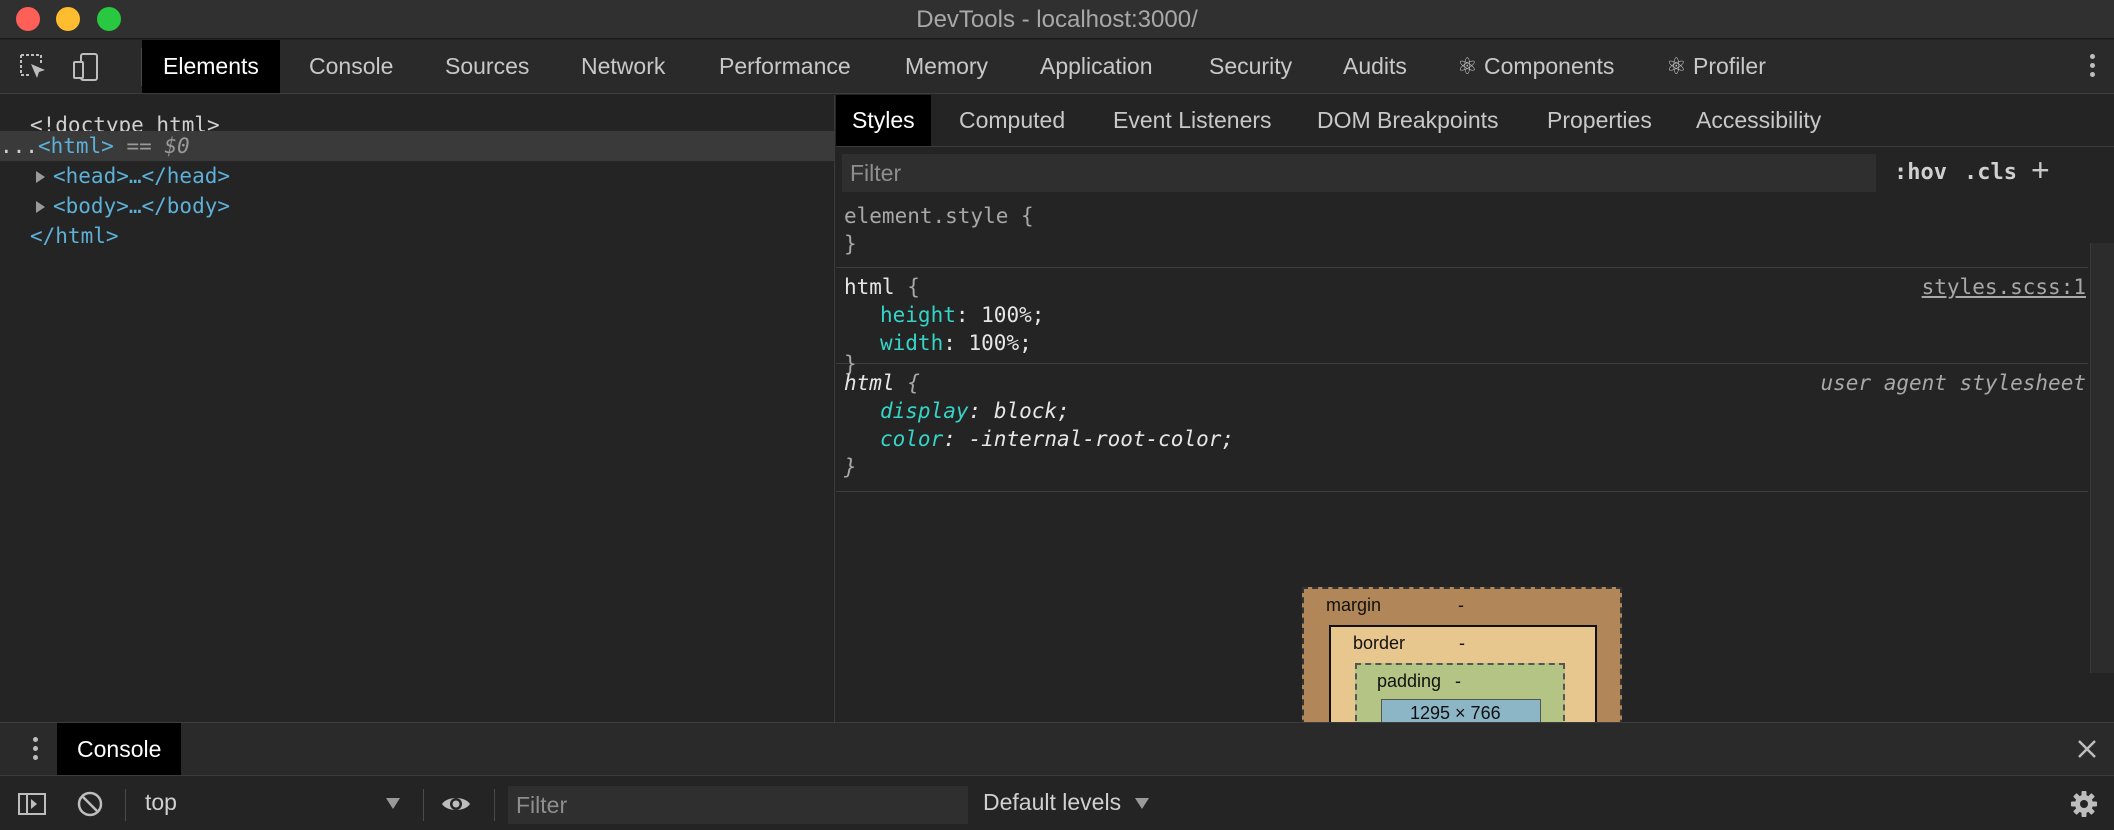 The image size is (2114, 830). Describe the element at coordinates (1012, 120) in the screenshot. I see `tab-computed: Computed` at that location.